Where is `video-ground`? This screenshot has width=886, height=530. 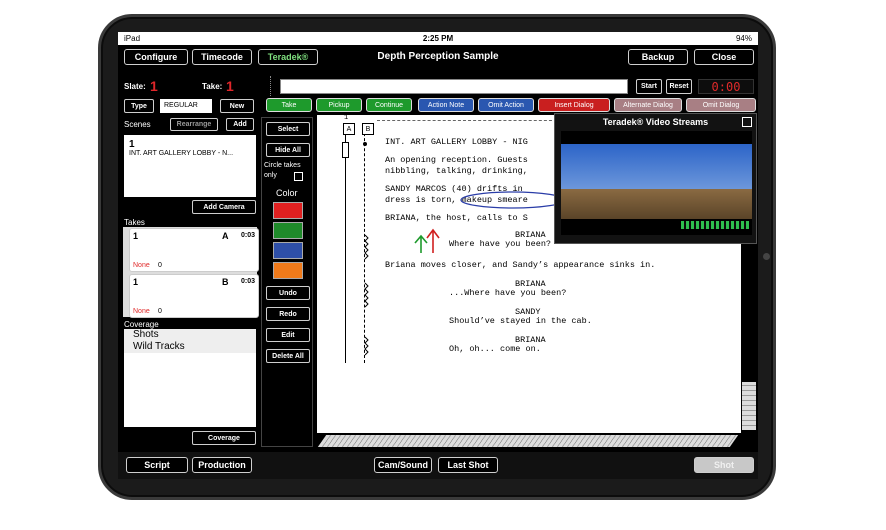 video-ground is located at coordinates (656, 204).